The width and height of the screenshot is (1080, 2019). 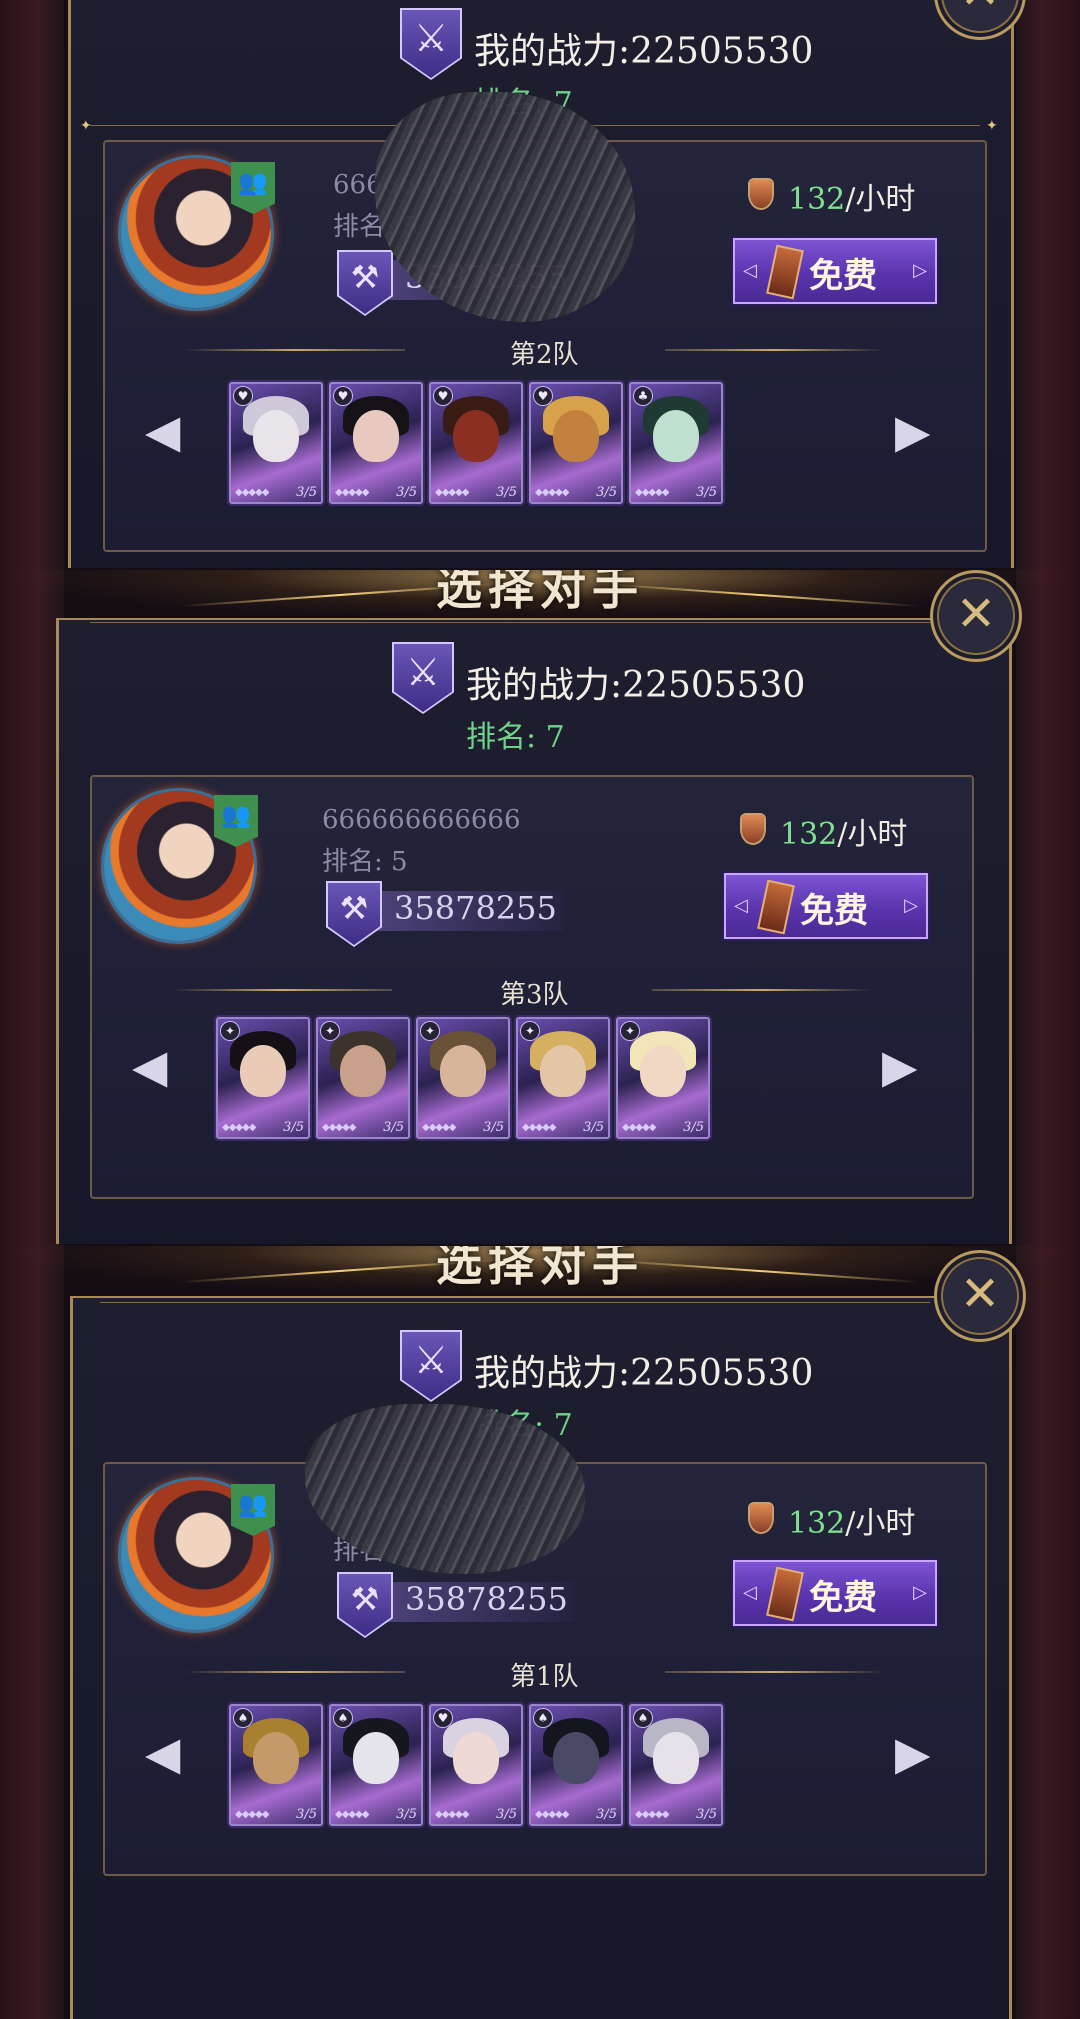 I want to click on hero-card: ♣ ◆◆◆◆◆ 3/5, so click(x=676, y=443).